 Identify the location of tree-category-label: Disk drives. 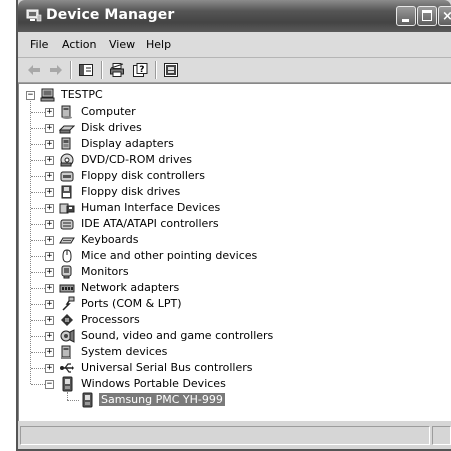
(111, 127).